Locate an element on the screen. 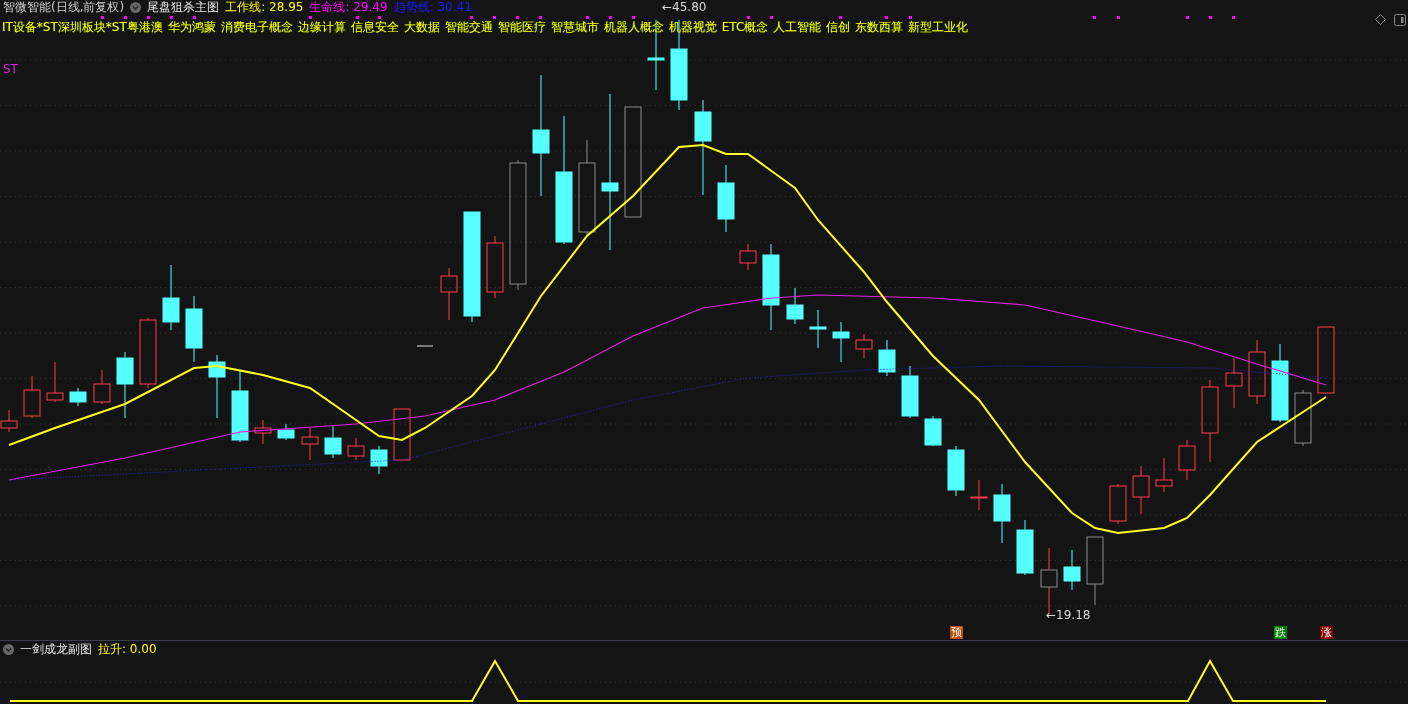  concept-tag: 机器视觉 is located at coordinates (692, 27).